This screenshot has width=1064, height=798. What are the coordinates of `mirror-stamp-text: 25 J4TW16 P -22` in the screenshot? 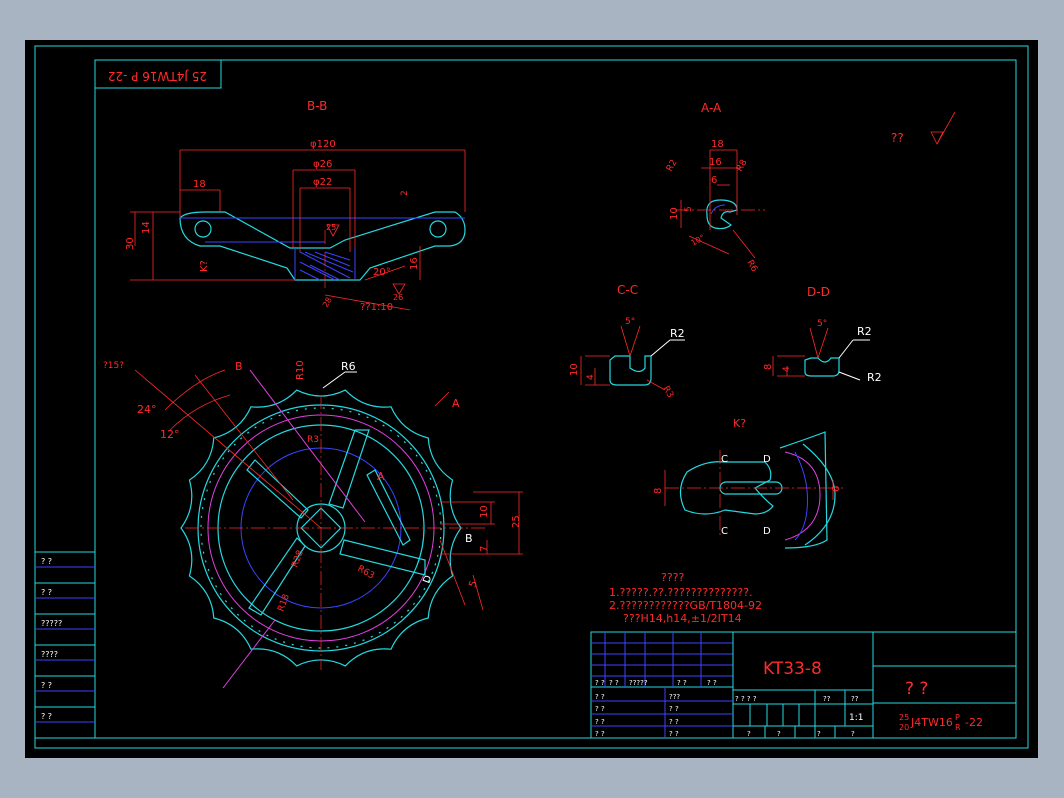 It's located at (157, 76).